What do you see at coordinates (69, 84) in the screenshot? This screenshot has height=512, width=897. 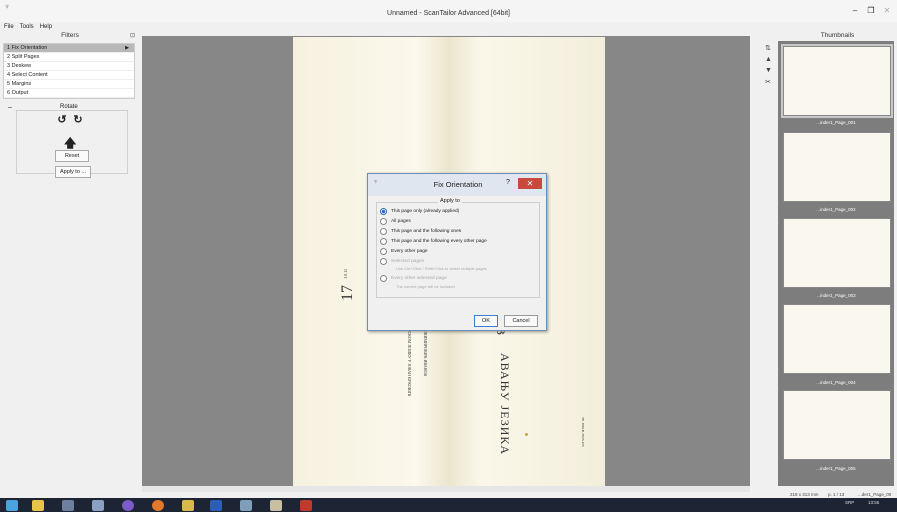 I see `filter-item-margins: 5 Margins` at bounding box center [69, 84].